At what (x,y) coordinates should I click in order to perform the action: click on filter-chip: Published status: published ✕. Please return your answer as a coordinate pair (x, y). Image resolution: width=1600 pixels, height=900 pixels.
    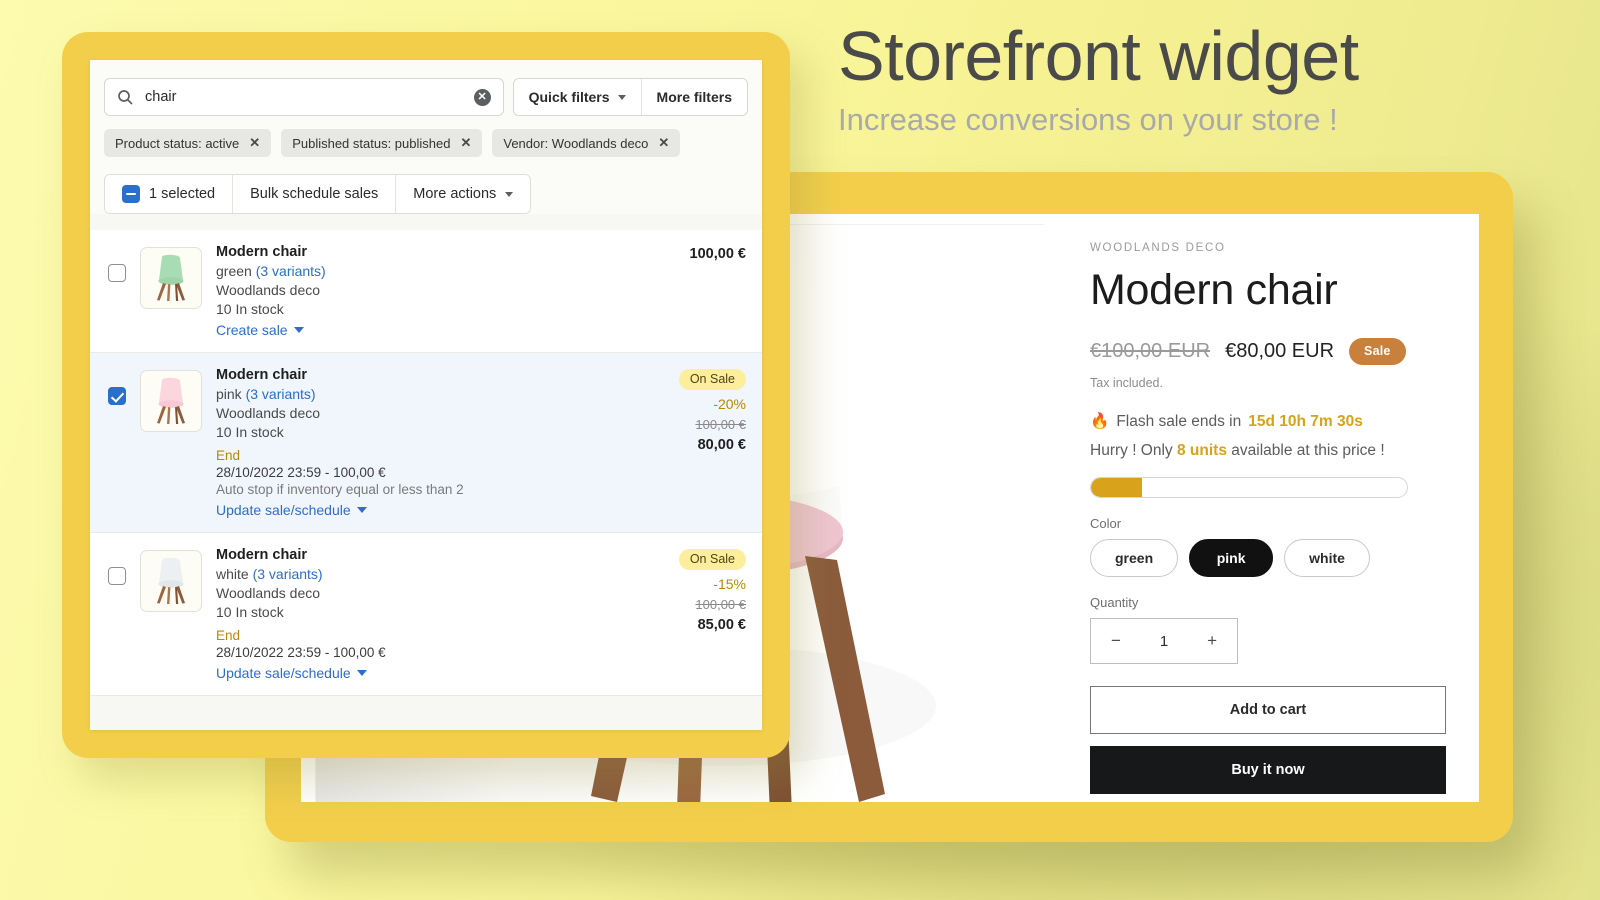
    Looking at the image, I should click on (382, 143).